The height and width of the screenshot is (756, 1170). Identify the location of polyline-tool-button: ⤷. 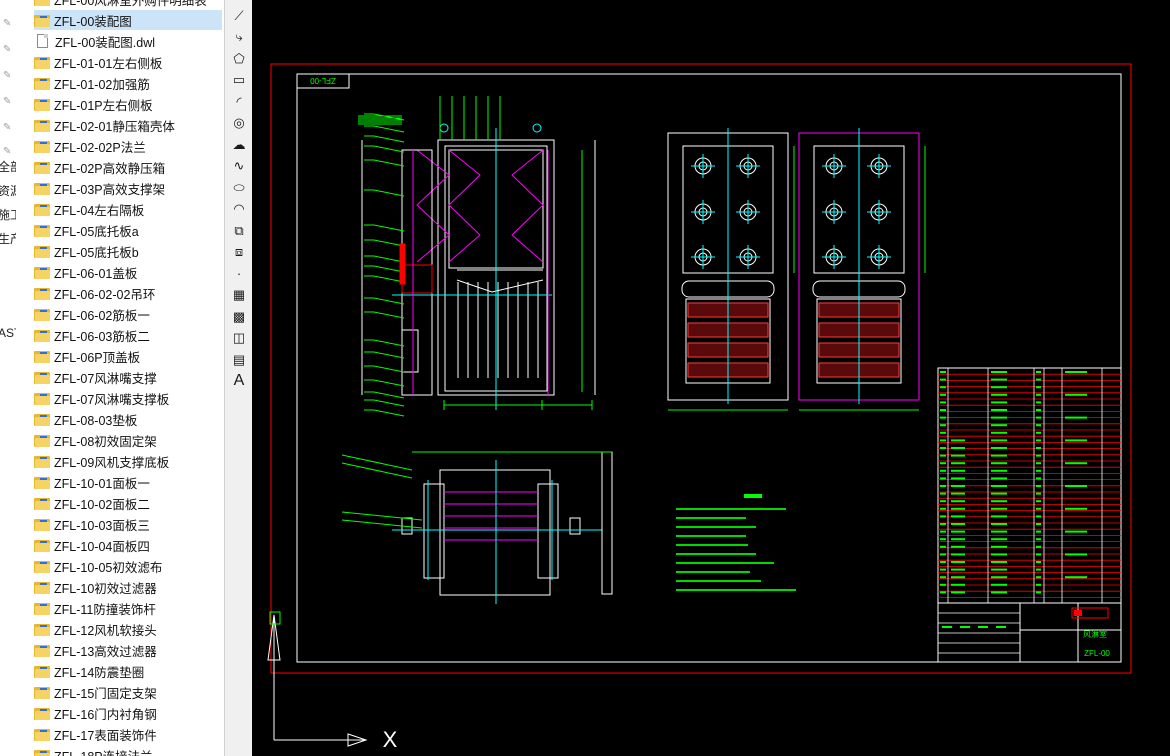
(239, 37).